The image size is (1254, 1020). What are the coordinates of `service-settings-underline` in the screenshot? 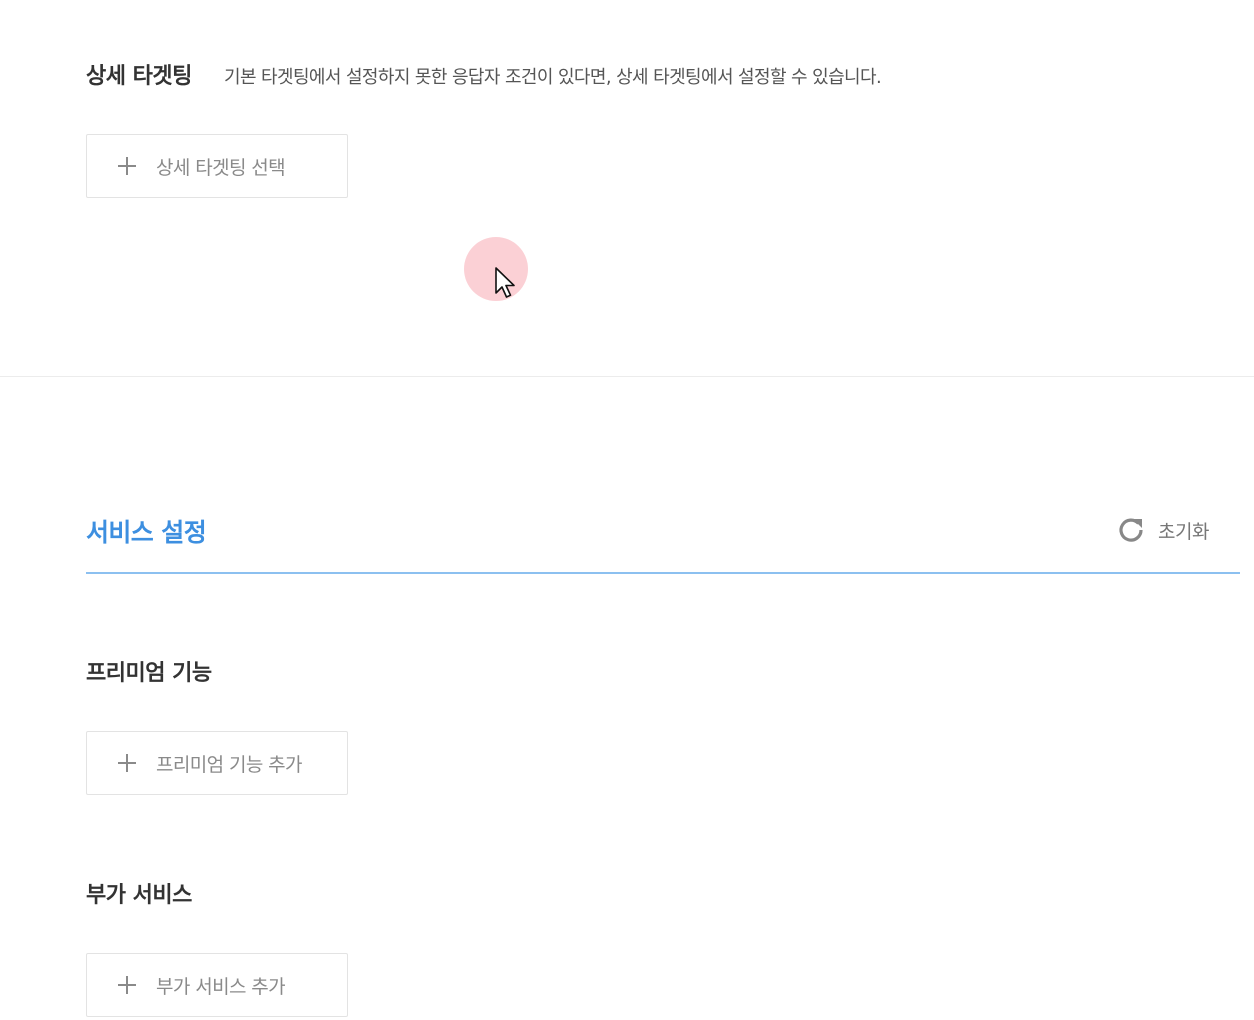 It's located at (663, 573).